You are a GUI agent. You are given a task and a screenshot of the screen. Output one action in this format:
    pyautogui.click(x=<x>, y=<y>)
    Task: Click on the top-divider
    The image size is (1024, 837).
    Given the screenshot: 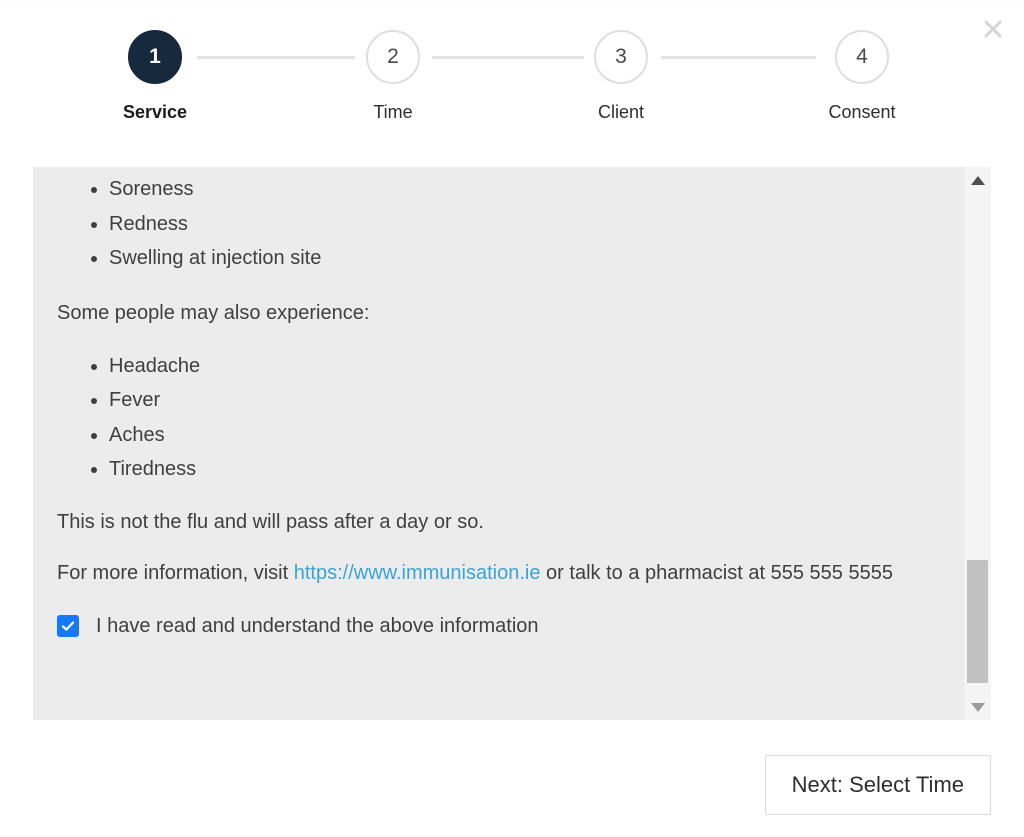 What is the action you would take?
    pyautogui.click(x=512, y=0)
    